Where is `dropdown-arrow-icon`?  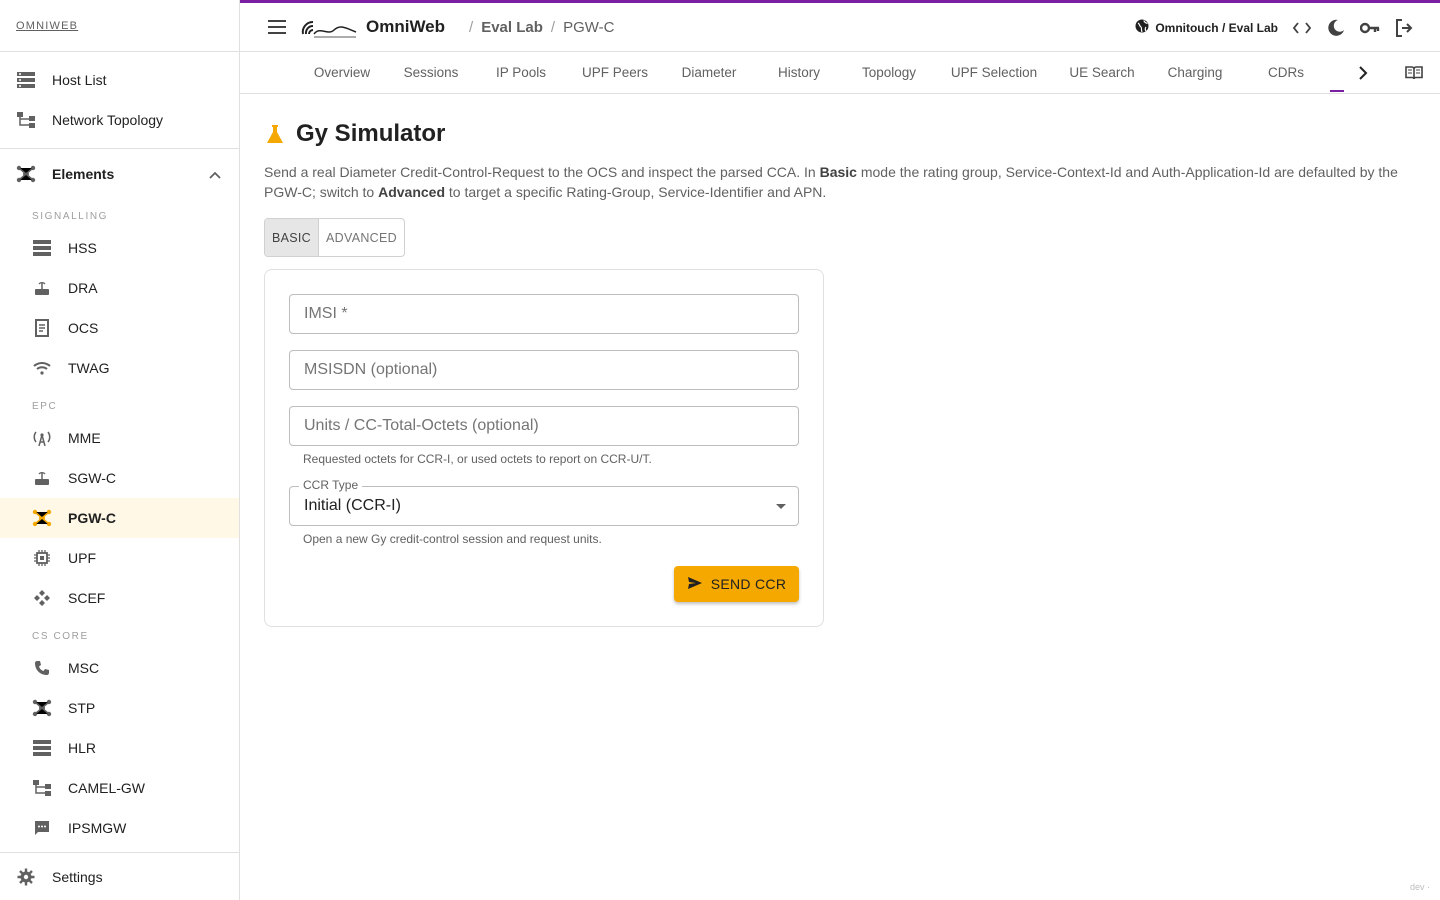
dropdown-arrow-icon is located at coordinates (781, 506).